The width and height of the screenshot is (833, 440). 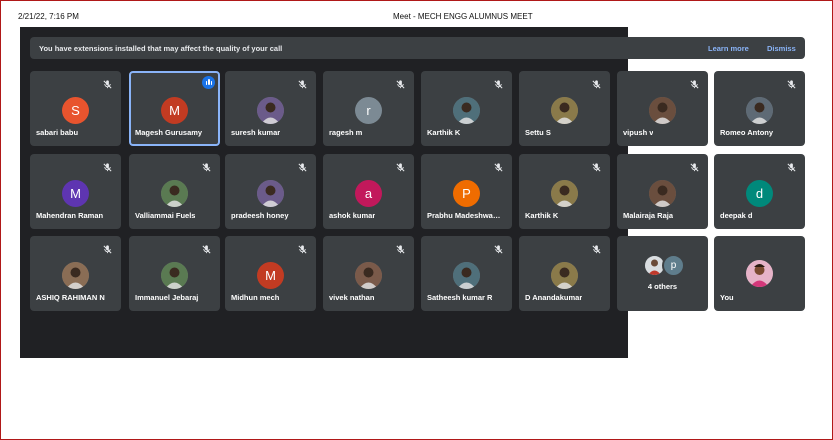 I want to click on participant-name: ashok kumar, so click(x=352, y=215).